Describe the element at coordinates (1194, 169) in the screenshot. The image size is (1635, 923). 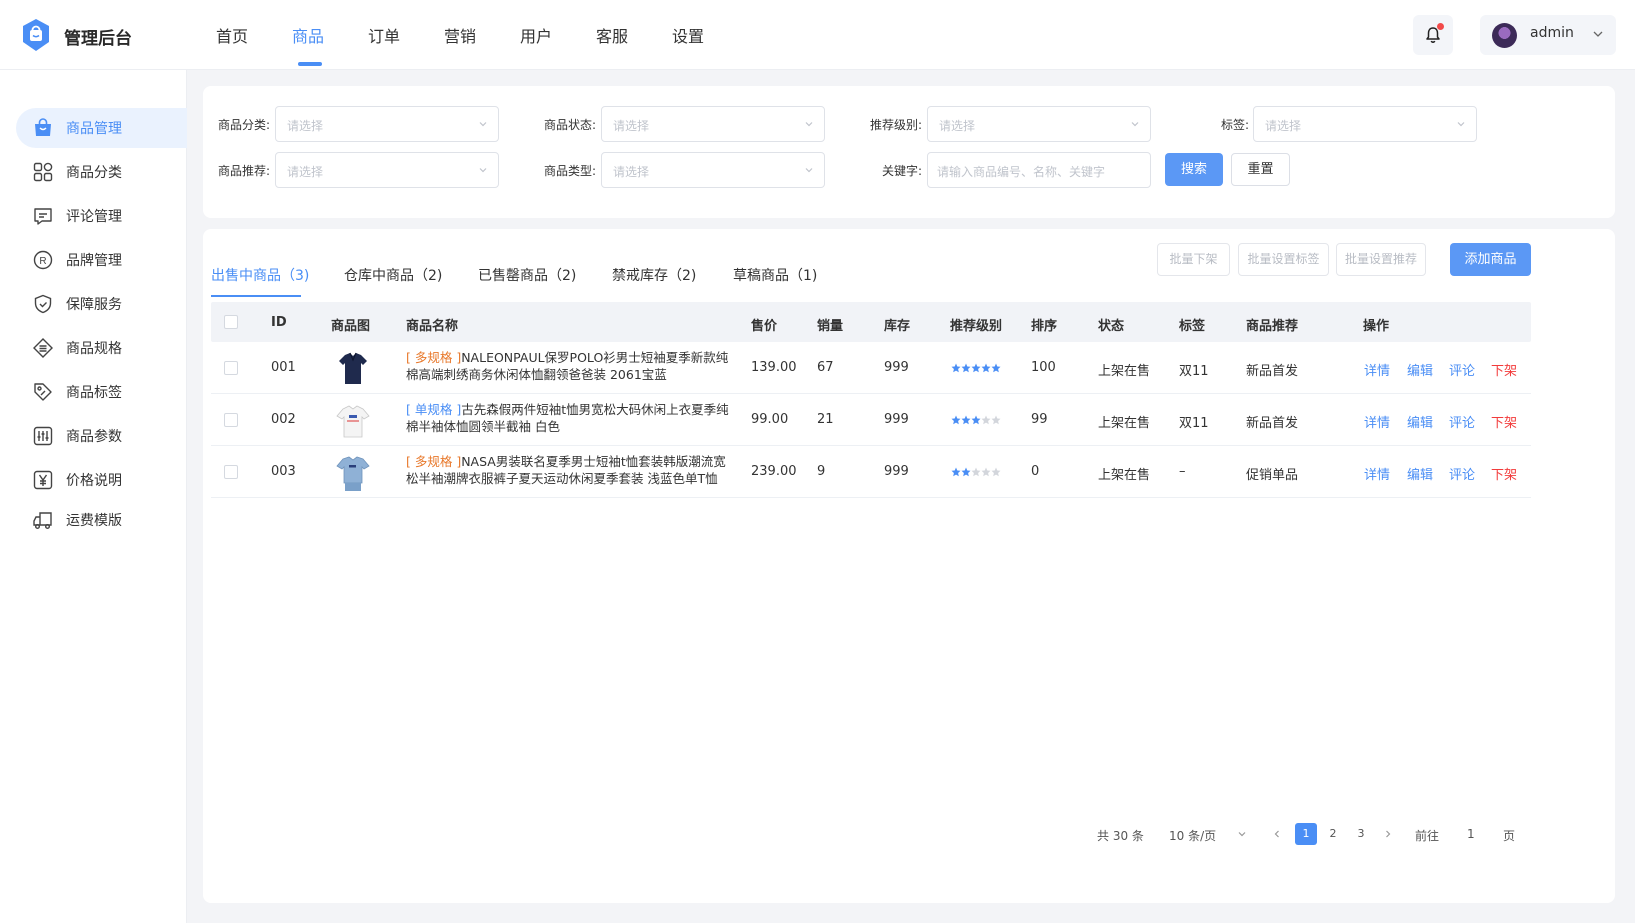
I see `search-button: 搜索` at that location.